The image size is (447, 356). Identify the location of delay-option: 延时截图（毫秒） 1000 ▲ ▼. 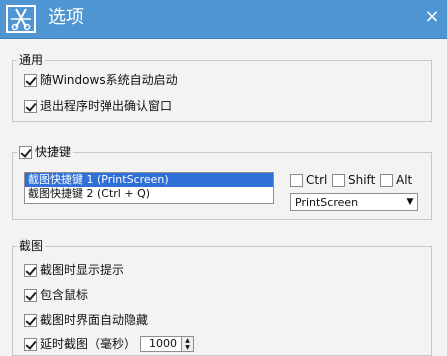
(109, 344).